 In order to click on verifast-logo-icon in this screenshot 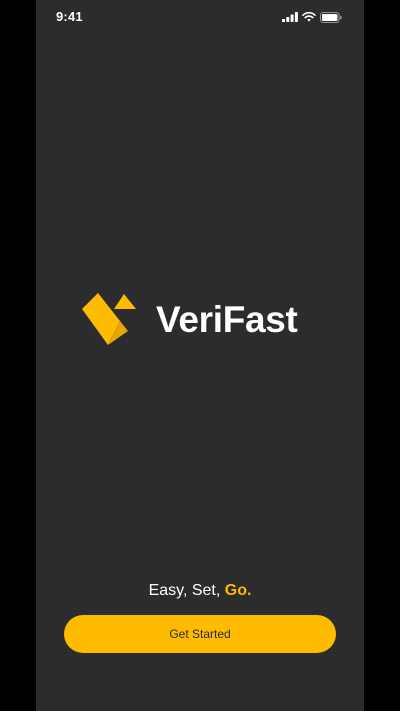, I will do `click(110, 319)`.